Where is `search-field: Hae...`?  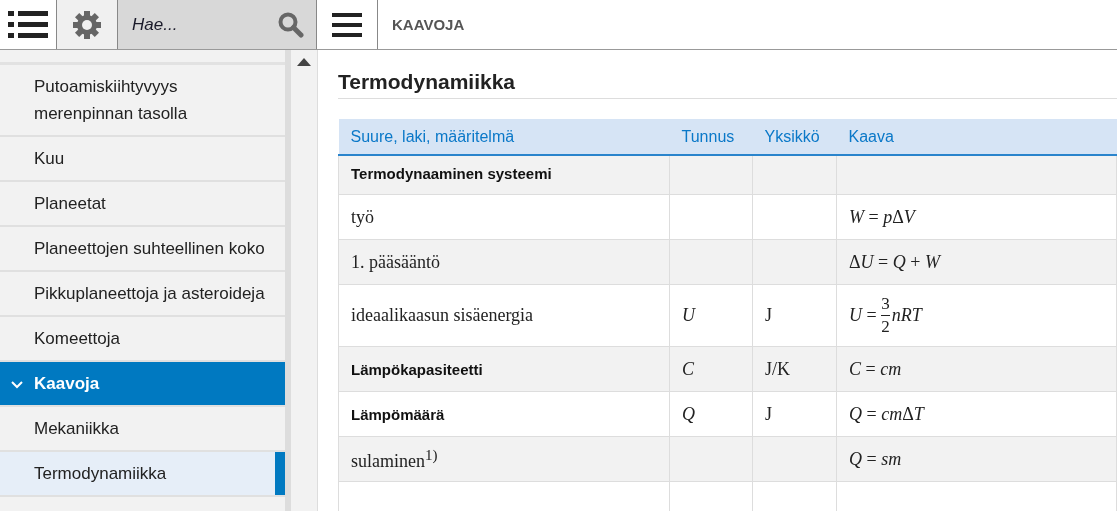
search-field: Hae... is located at coordinates (217, 24).